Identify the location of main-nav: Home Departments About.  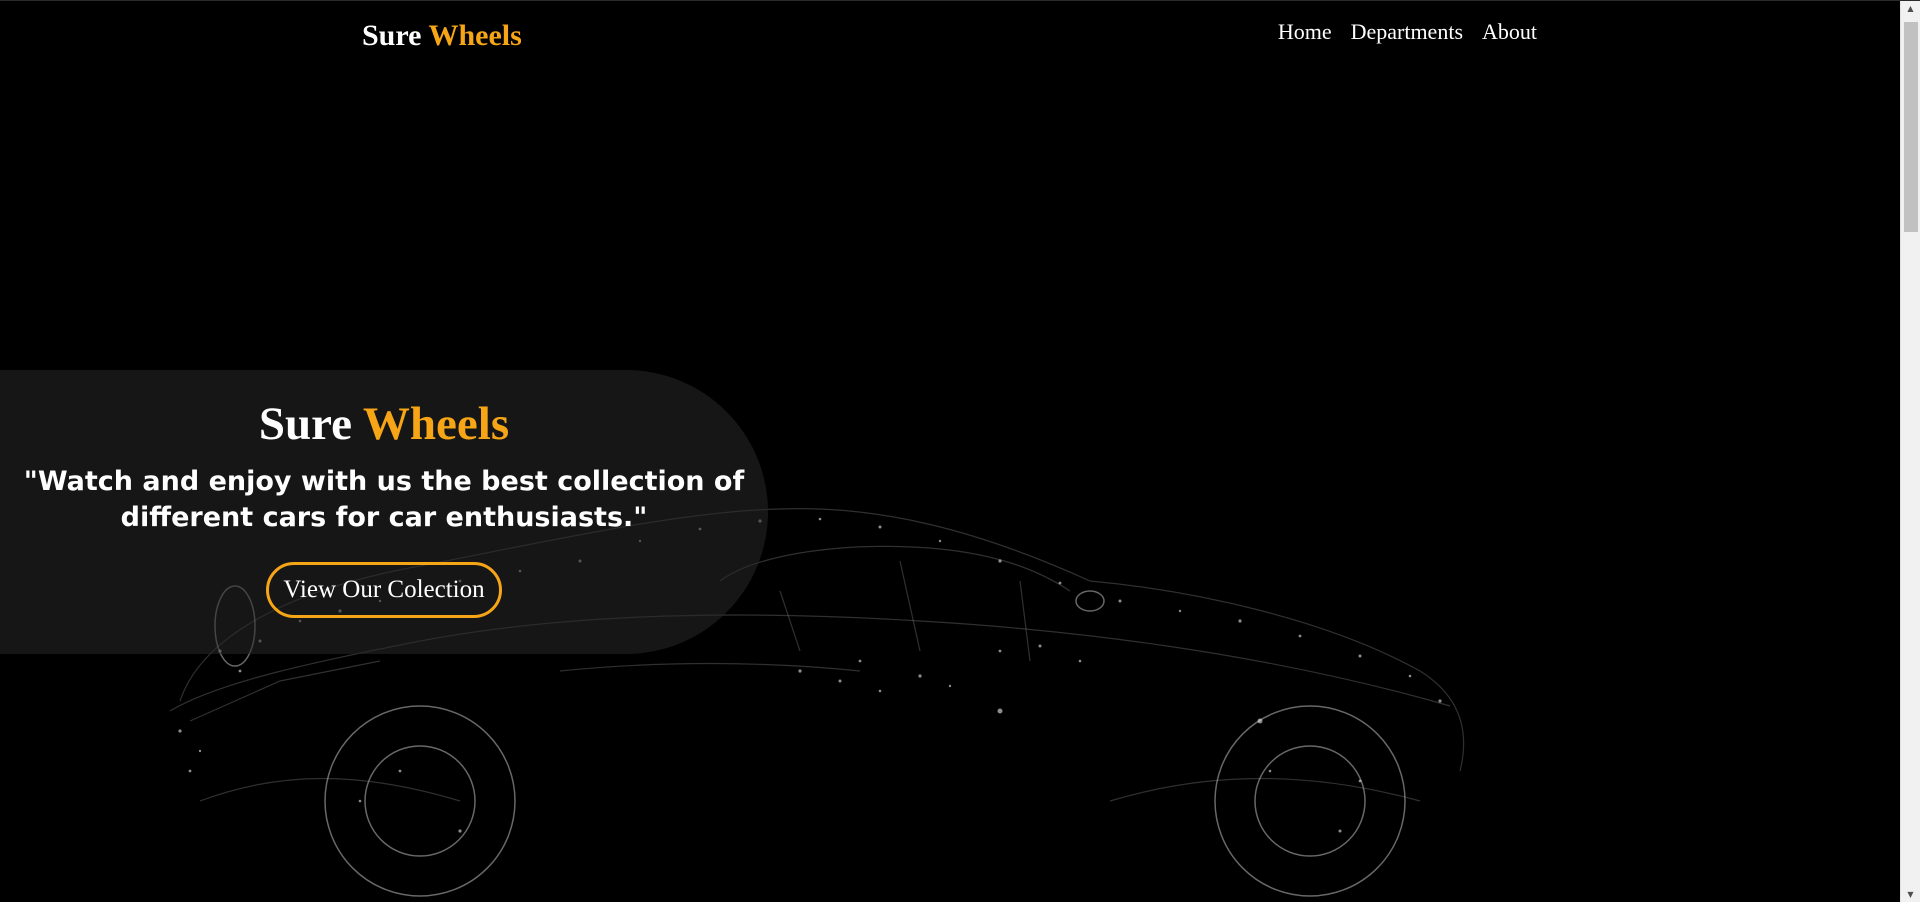
(1407, 32).